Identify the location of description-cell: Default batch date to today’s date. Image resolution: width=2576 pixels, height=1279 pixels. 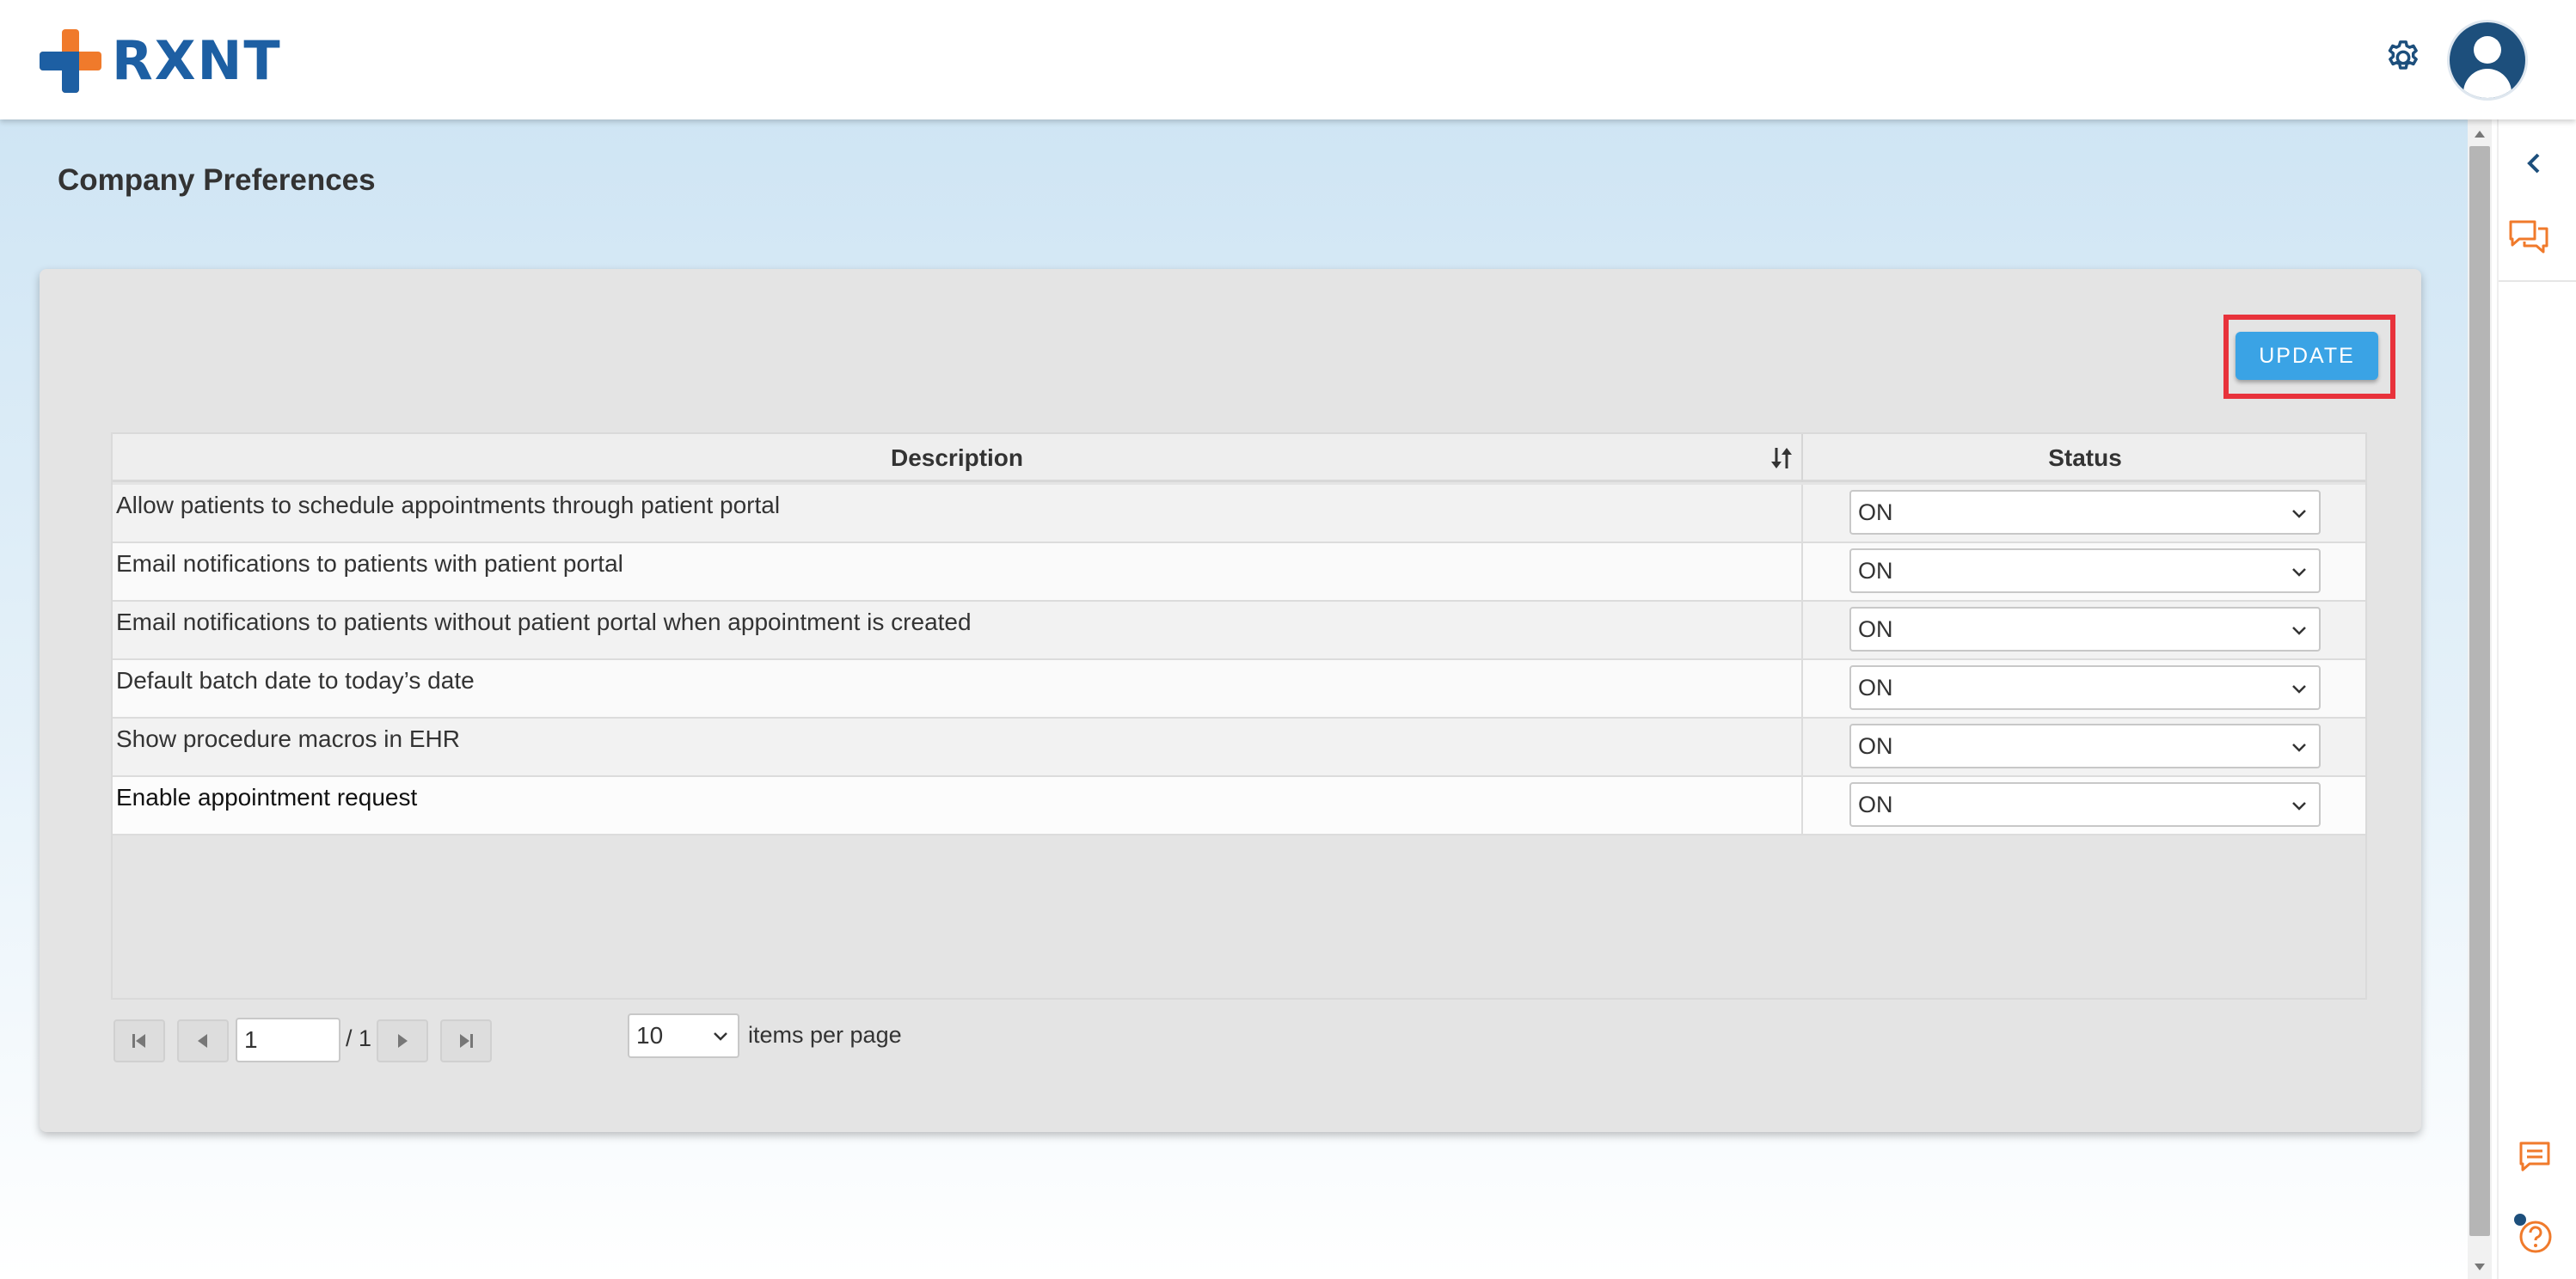
(958, 688).